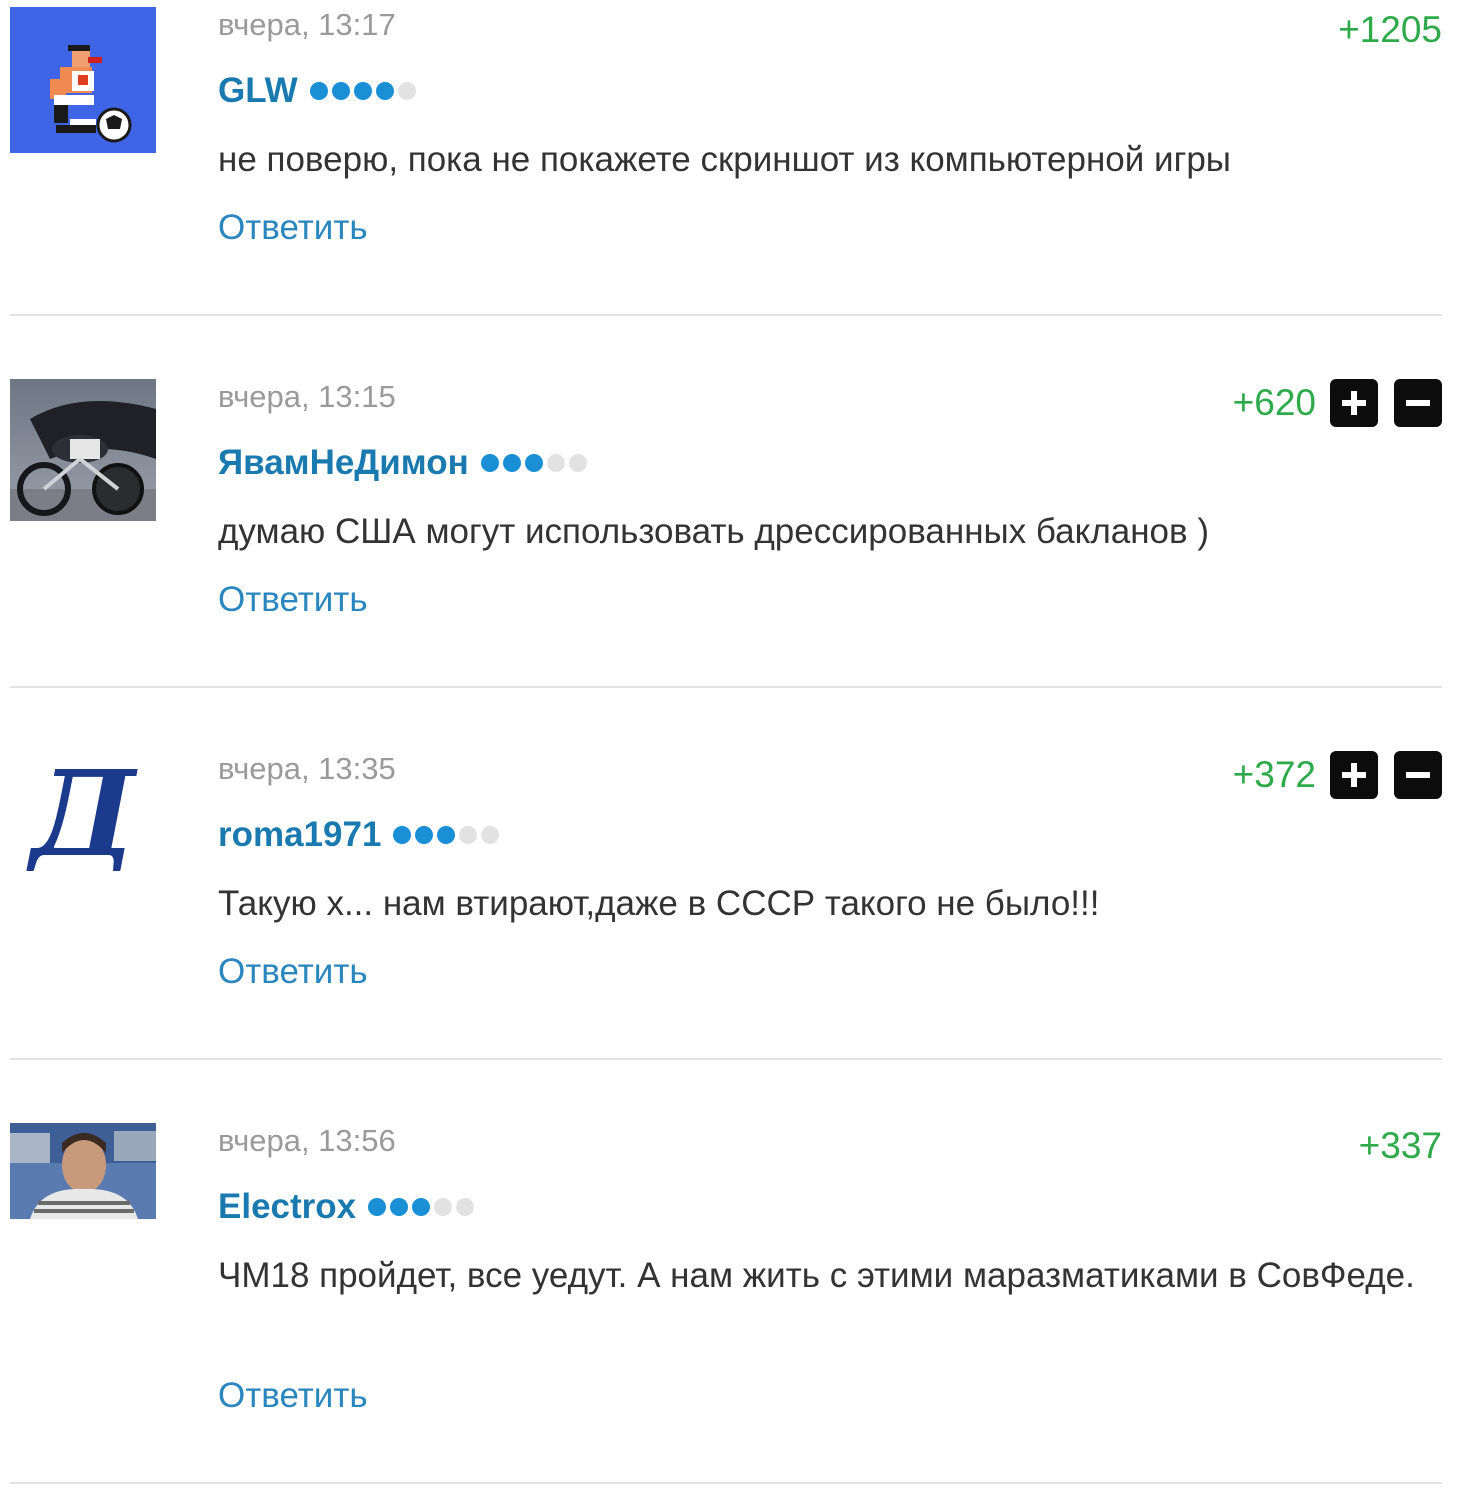 This screenshot has width=1460, height=1503. I want to click on comment-timestamp: вчера, 13:35, so click(307, 768).